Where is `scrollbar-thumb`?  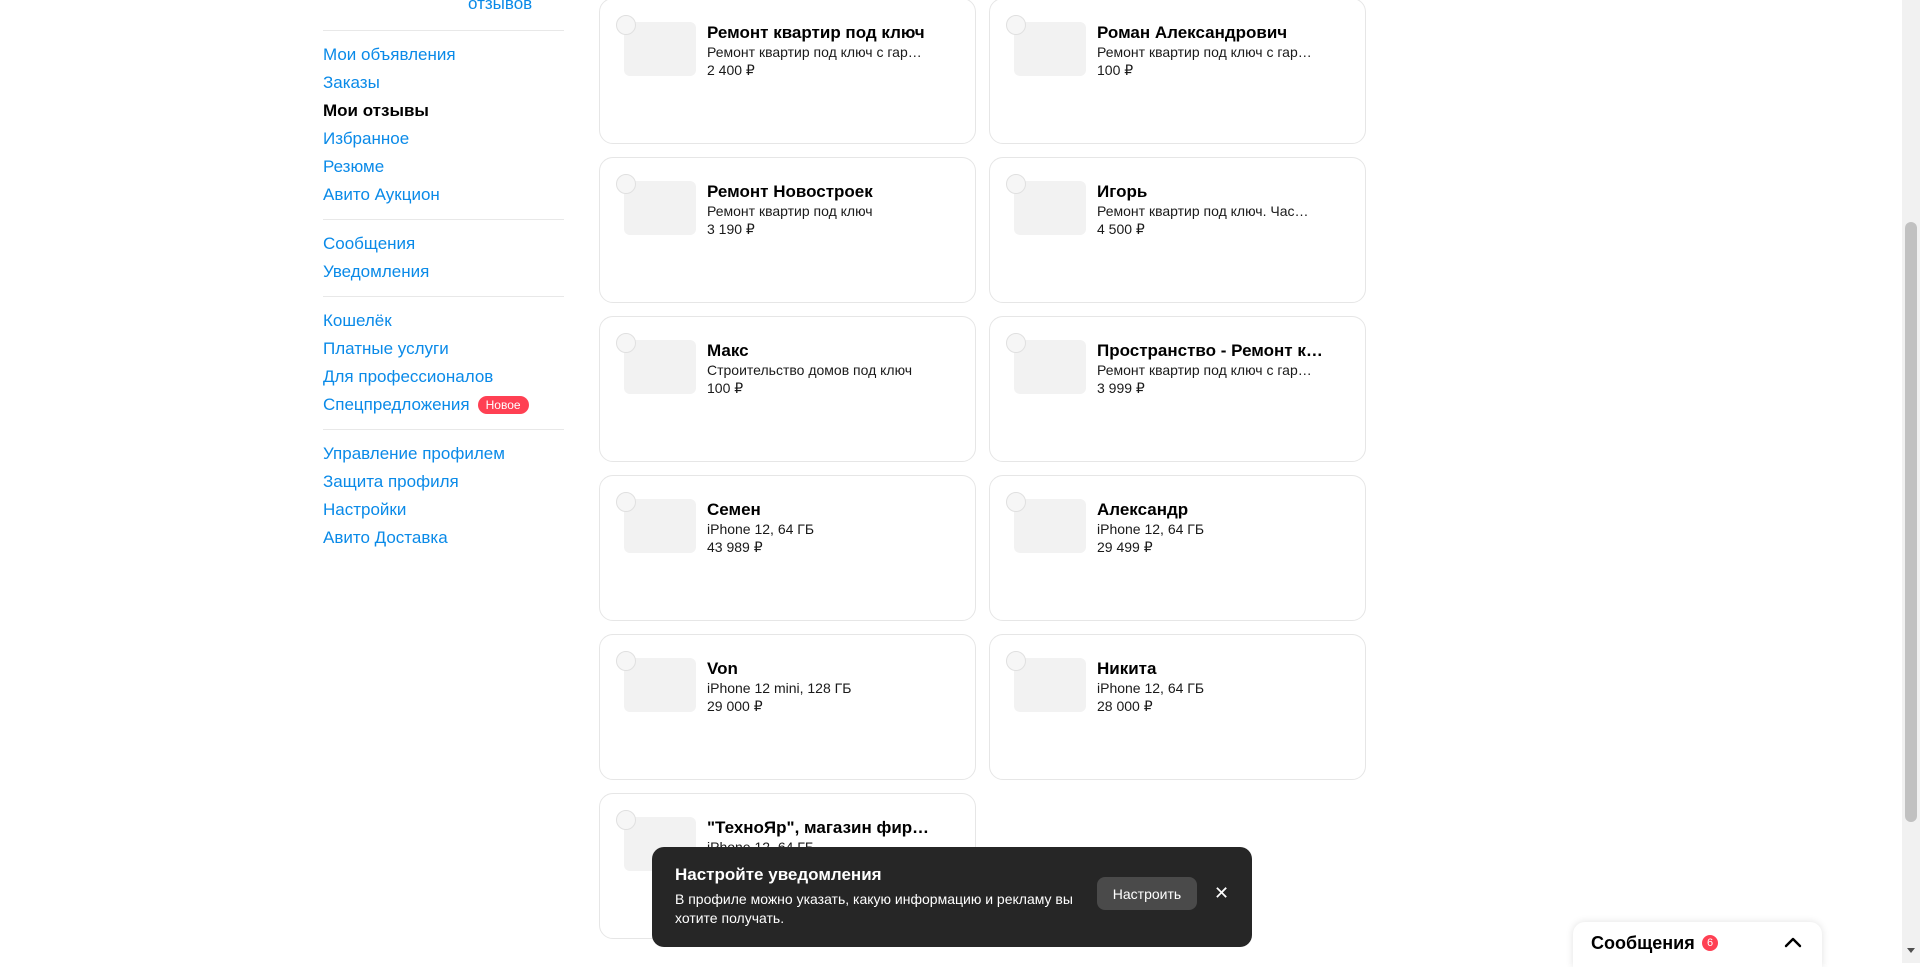 scrollbar-thumb is located at coordinates (1911, 522).